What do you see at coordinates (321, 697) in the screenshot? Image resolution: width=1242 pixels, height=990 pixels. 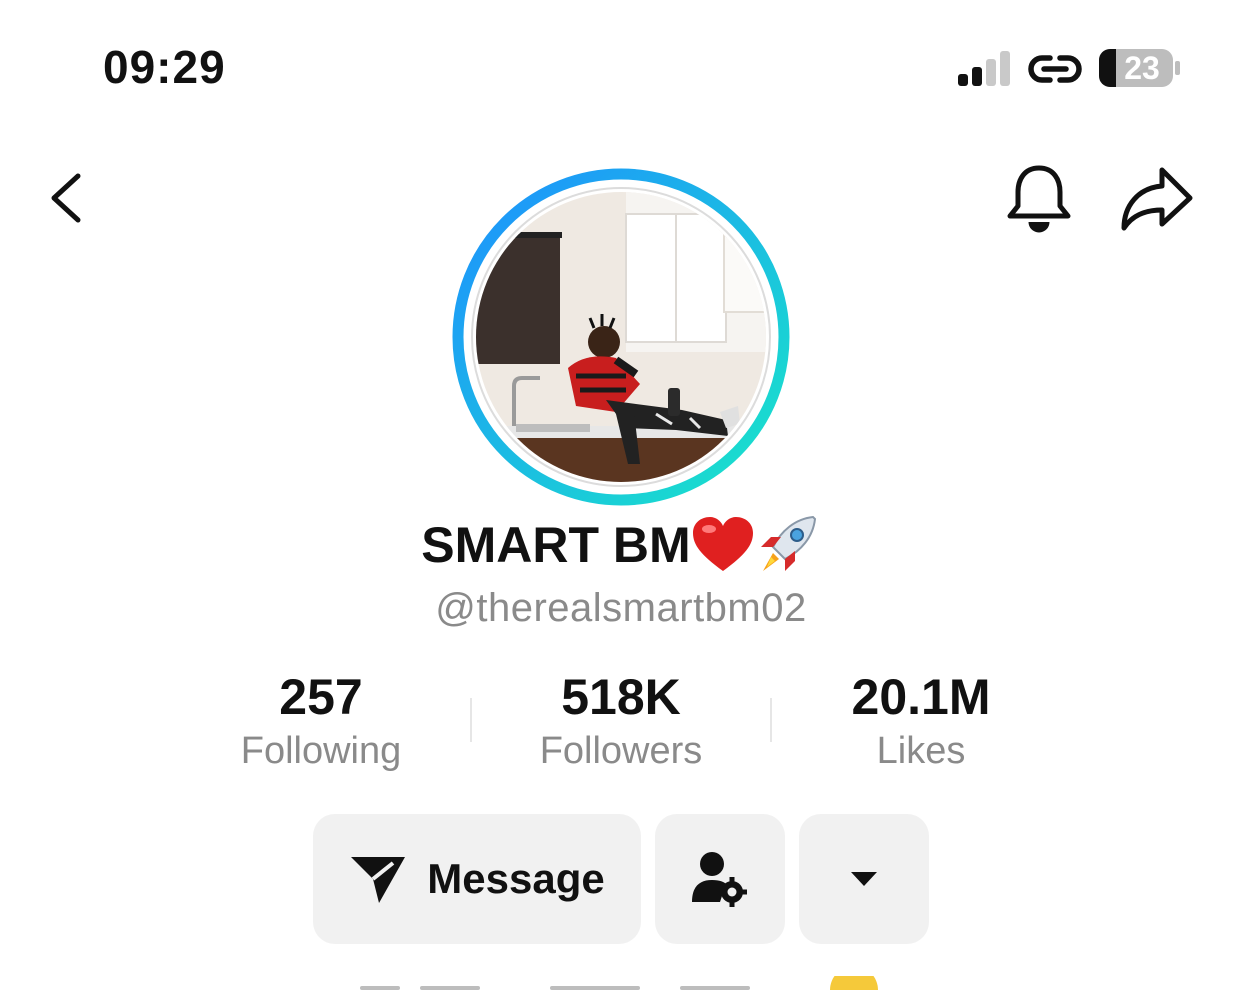 I see `stat-value: 257` at bounding box center [321, 697].